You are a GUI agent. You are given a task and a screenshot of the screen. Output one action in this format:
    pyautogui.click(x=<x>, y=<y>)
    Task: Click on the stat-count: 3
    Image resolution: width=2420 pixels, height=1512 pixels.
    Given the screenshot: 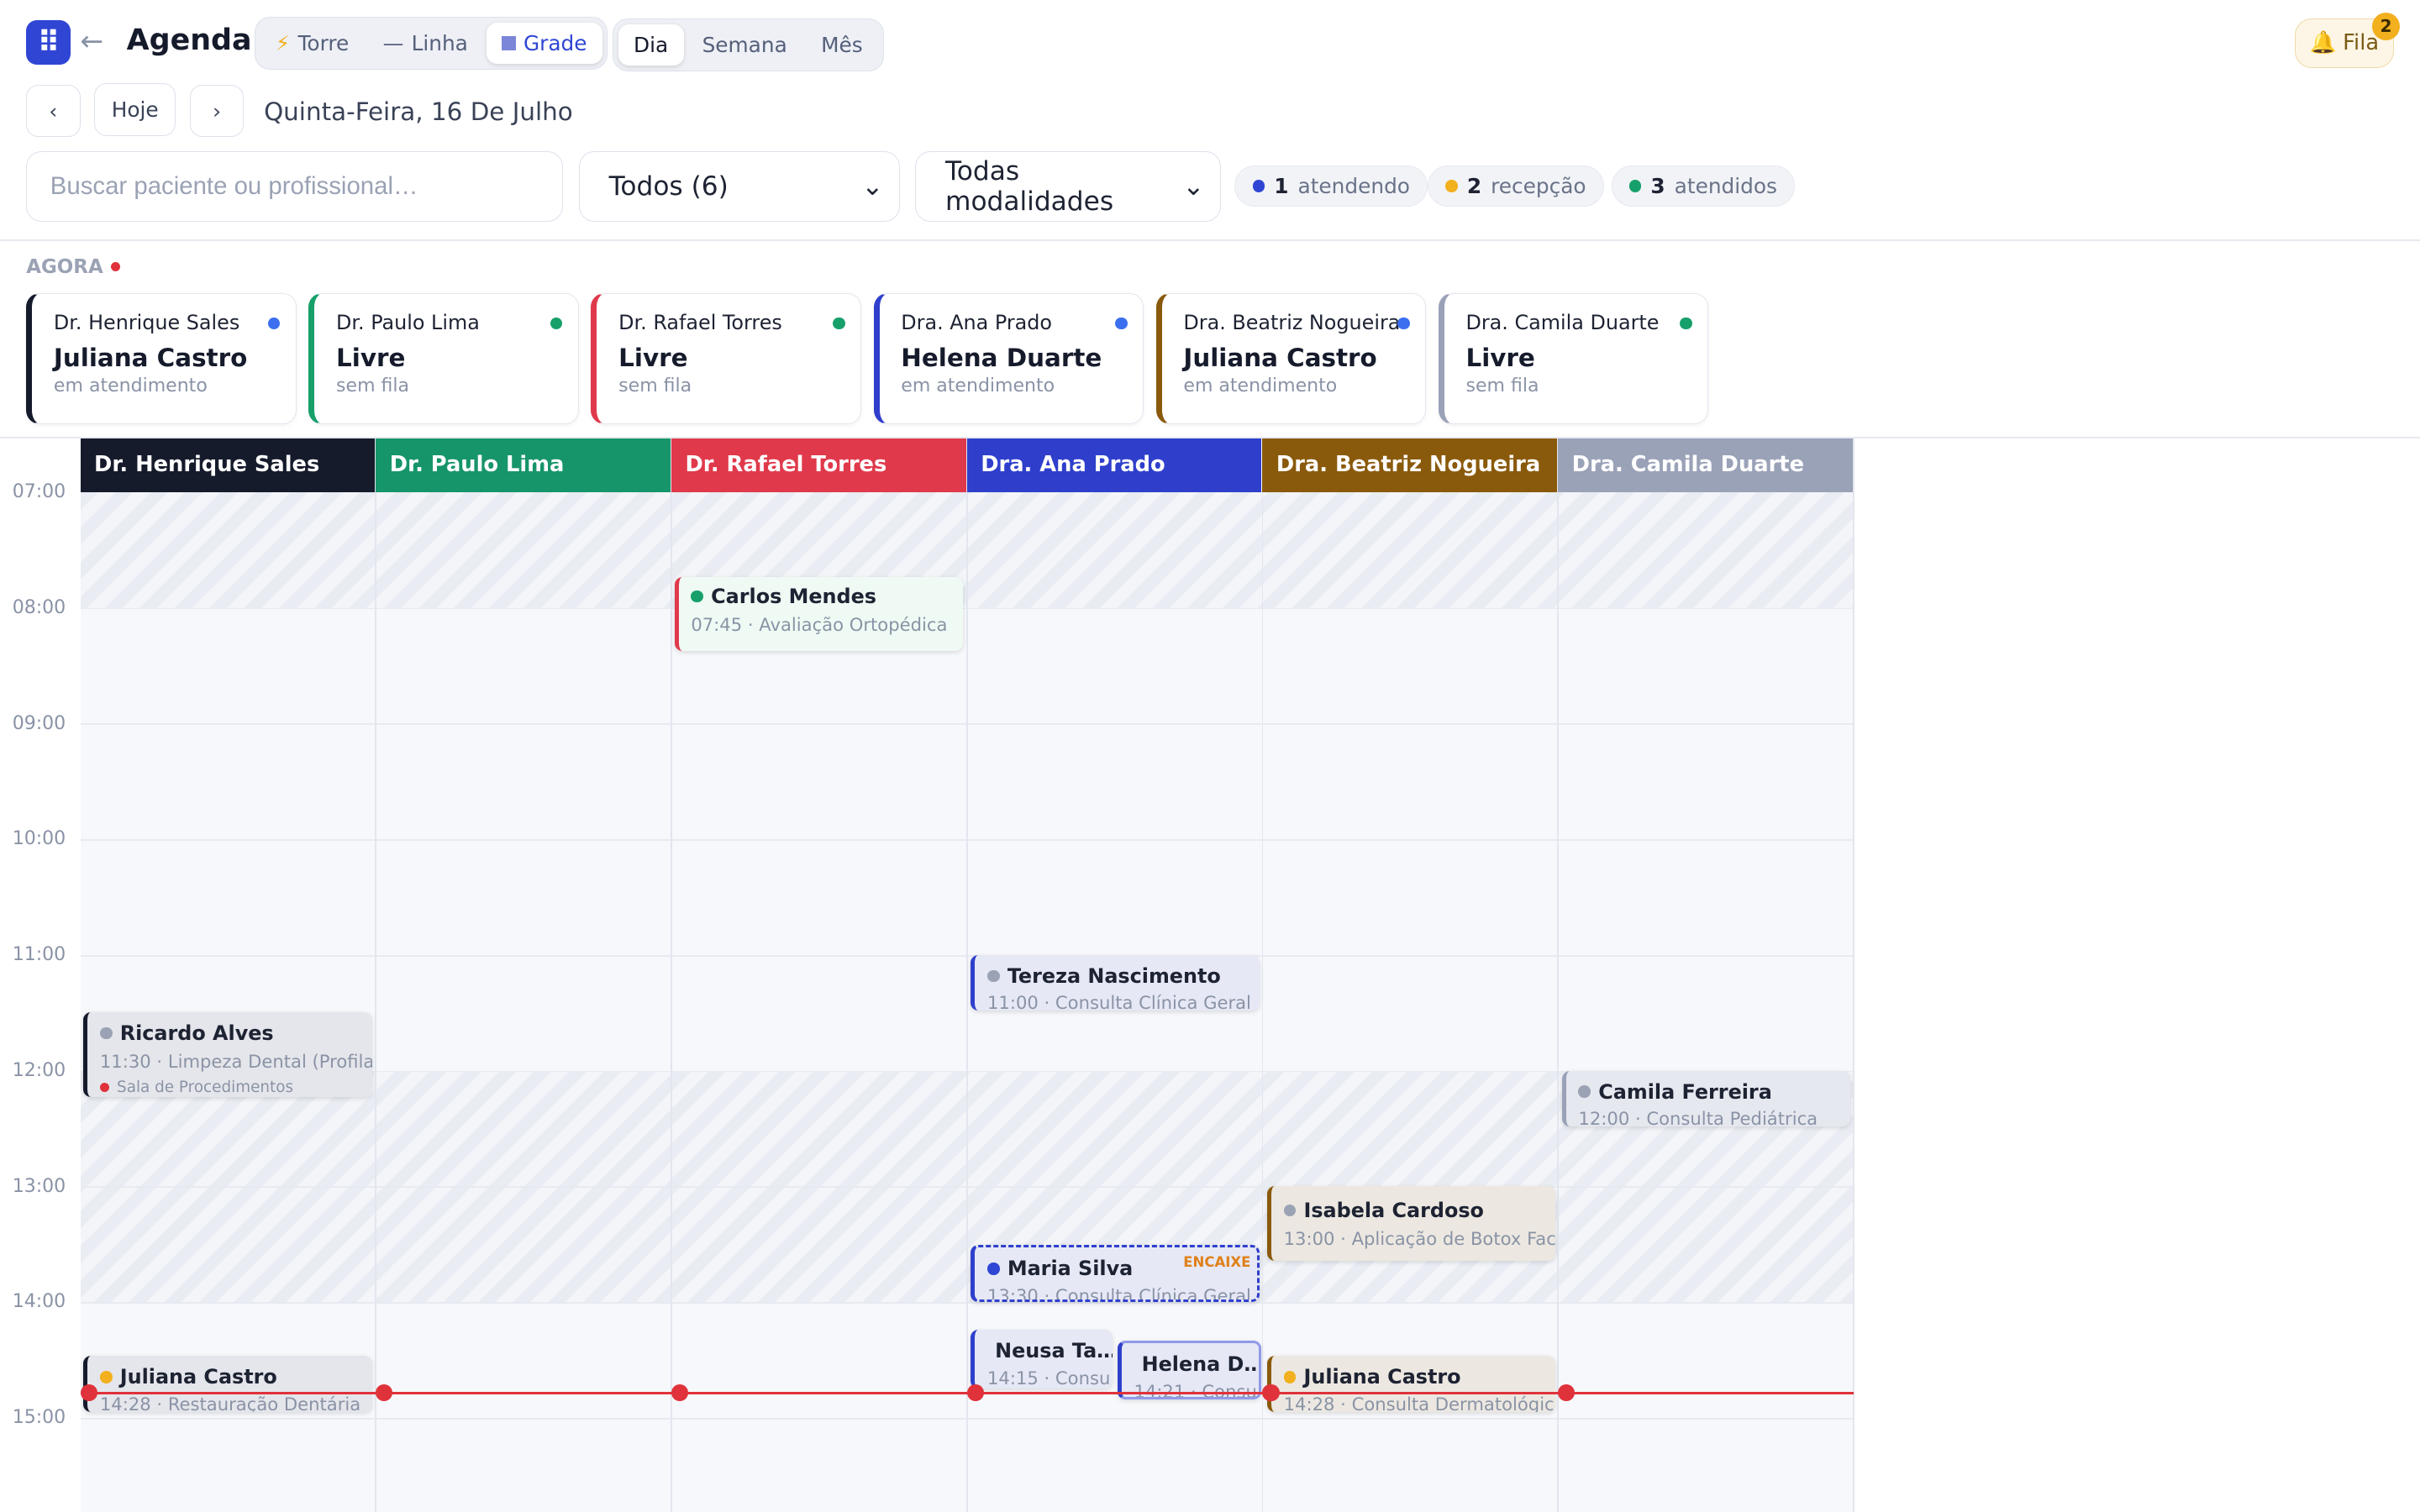 What is the action you would take?
    pyautogui.click(x=1657, y=185)
    